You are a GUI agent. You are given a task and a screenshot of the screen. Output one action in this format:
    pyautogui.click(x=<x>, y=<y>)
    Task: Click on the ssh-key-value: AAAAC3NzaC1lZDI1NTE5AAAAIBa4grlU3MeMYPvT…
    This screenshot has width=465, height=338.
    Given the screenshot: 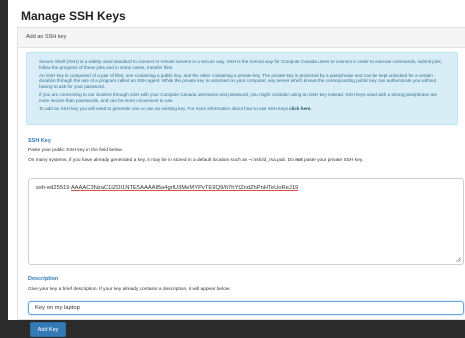 What is the action you would take?
    pyautogui.click(x=184, y=188)
    